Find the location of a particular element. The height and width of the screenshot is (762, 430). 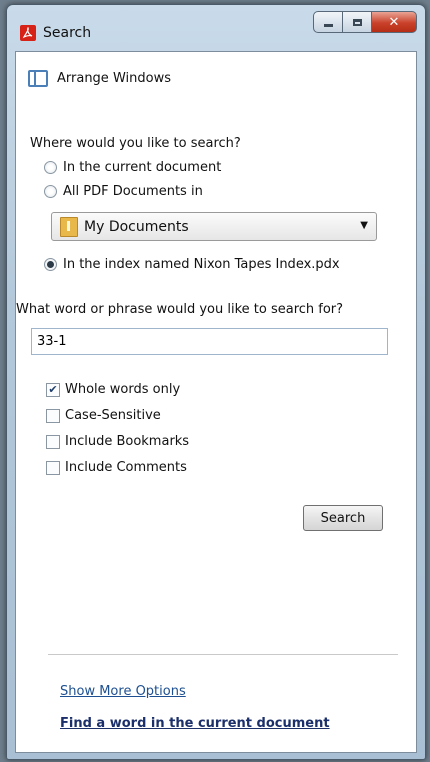

radio-index: In the index named Nixon Tapes Index.pdx is located at coordinates (192, 264).